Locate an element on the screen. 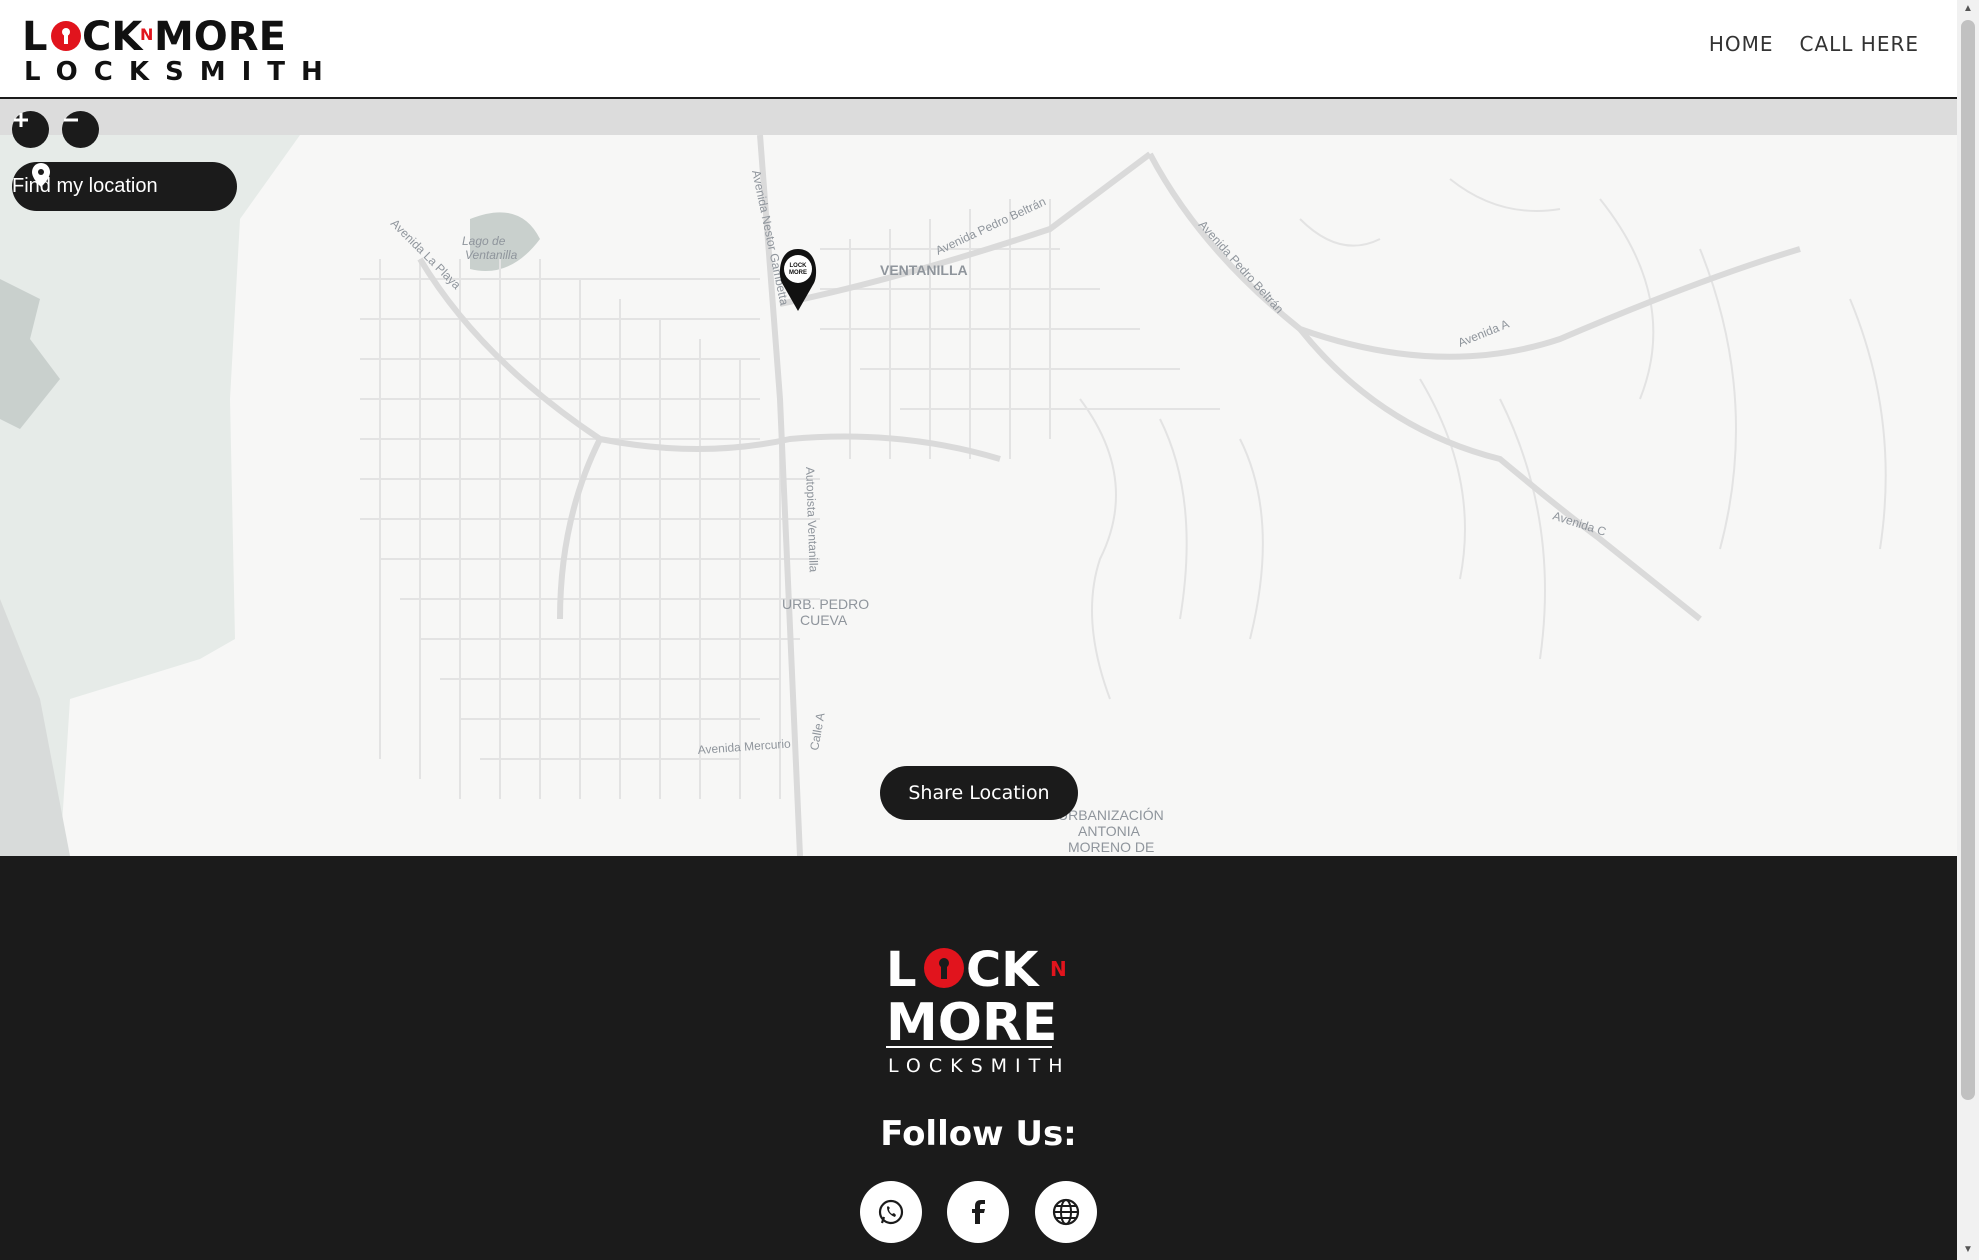 Image resolution: width=1979 pixels, height=1260 pixels. map-label-urbanizacion: URBANIZACIÓN is located at coordinates (1111, 815).